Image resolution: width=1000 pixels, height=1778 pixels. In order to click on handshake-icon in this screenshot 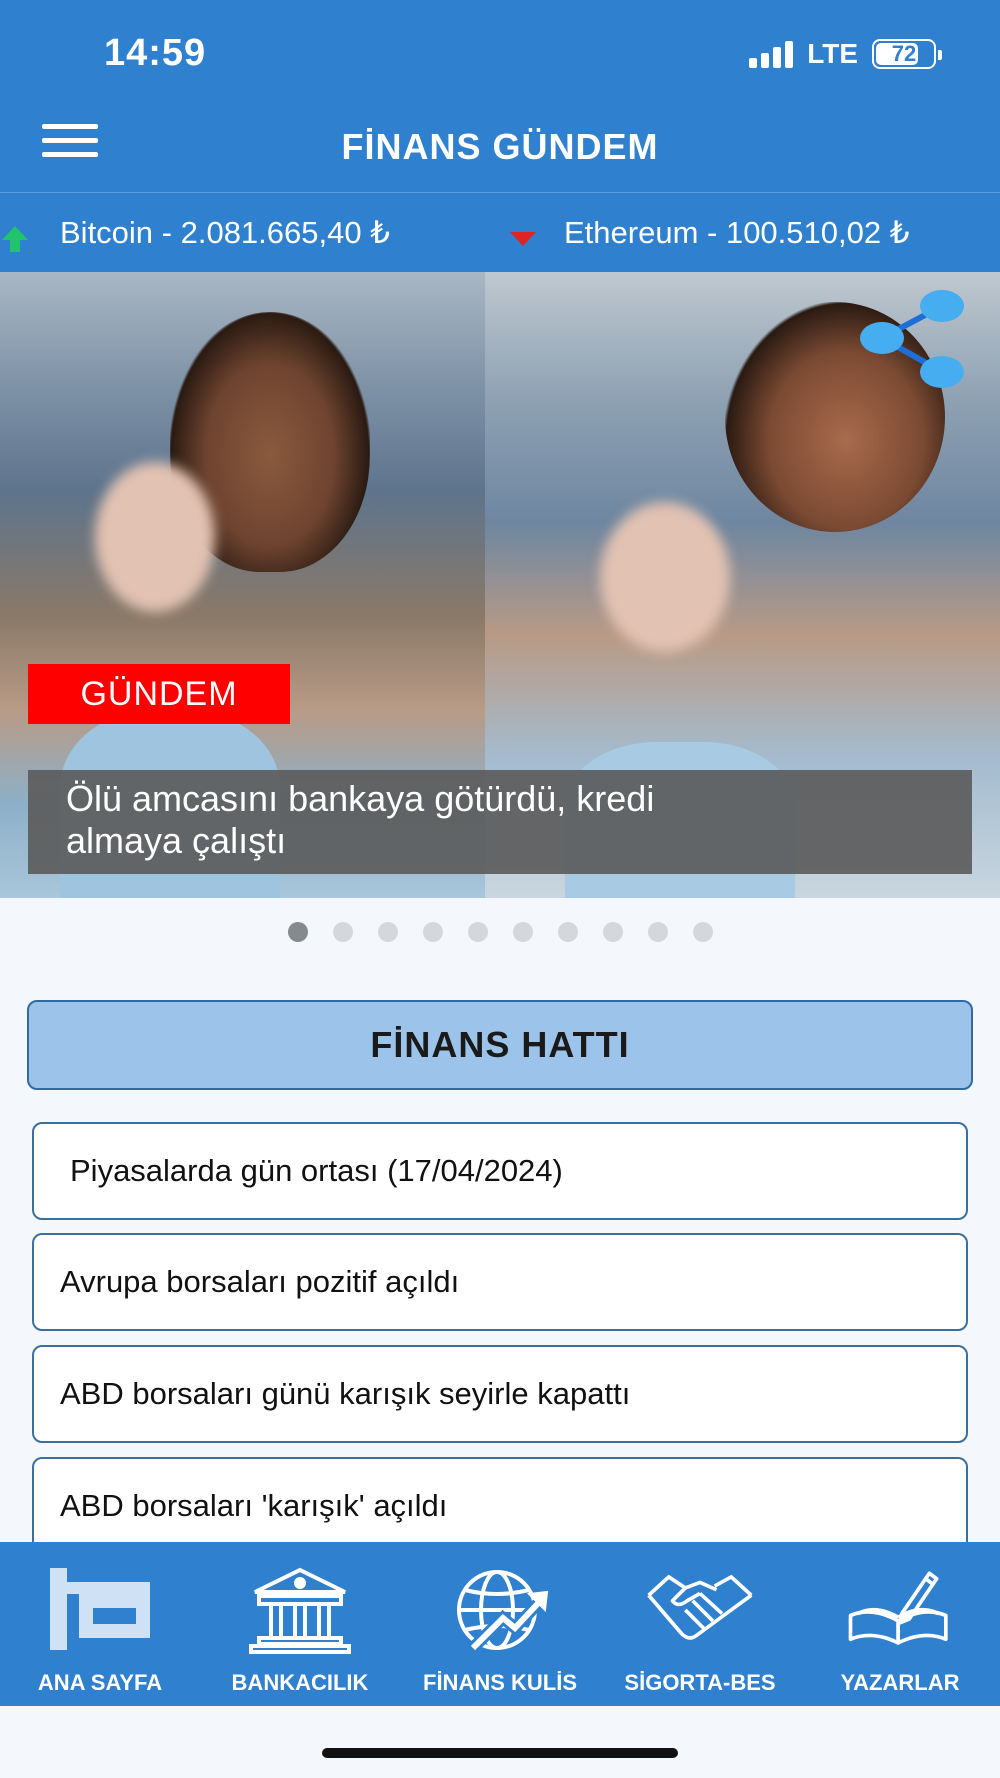, I will do `click(700, 1607)`.